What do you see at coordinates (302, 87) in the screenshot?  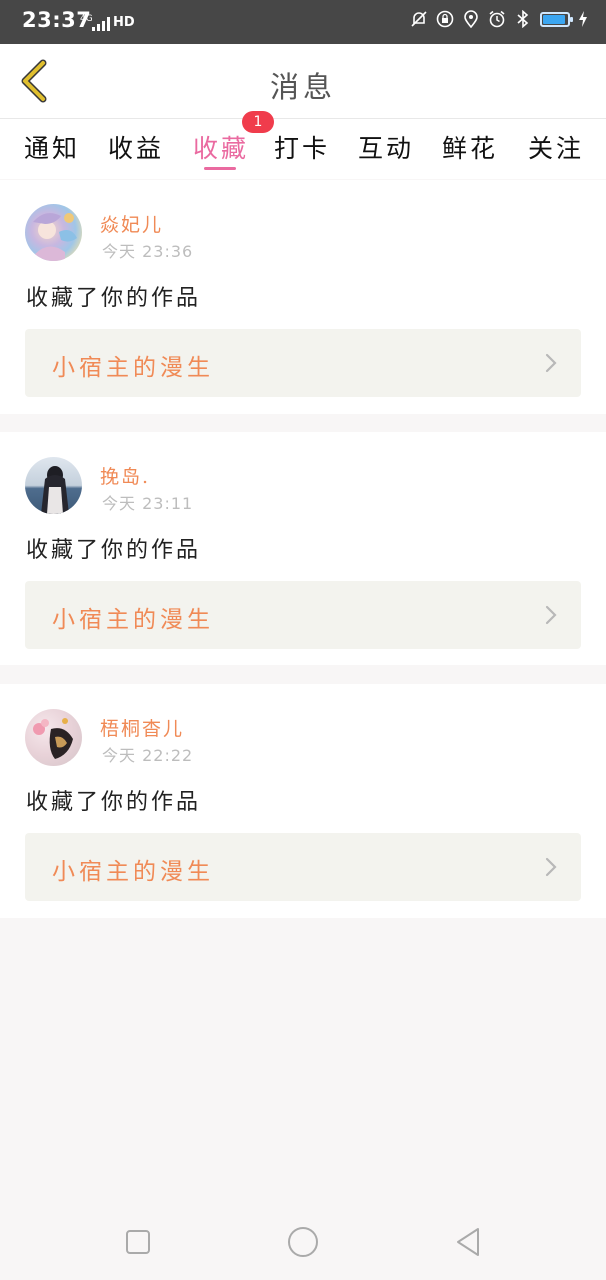 I see `page-title: 消息` at bounding box center [302, 87].